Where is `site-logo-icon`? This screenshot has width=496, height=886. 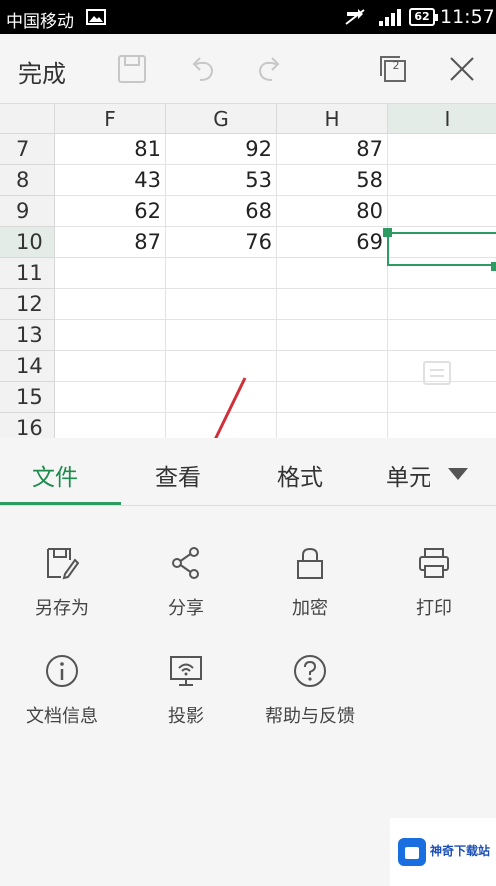
site-logo-icon is located at coordinates (412, 852).